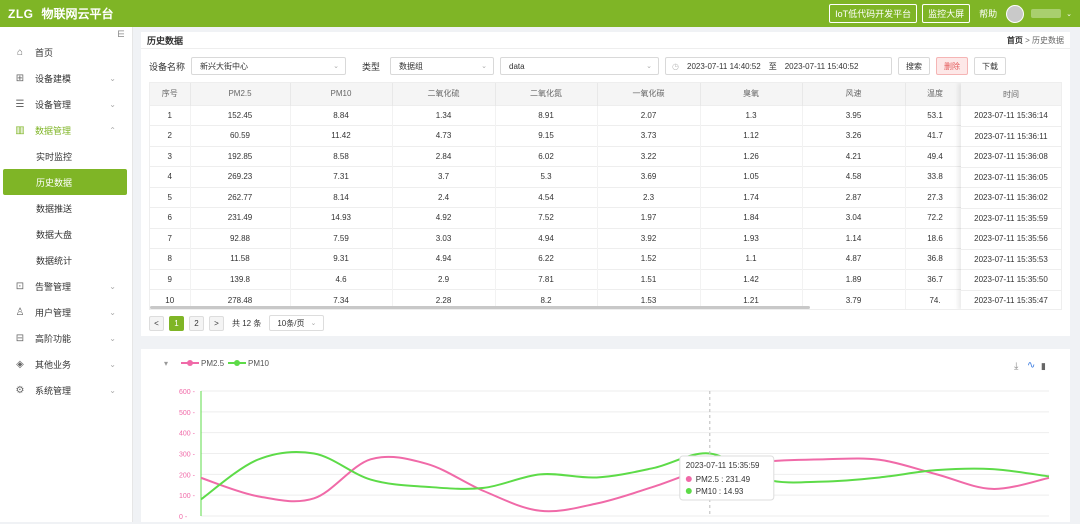 The image size is (1080, 524). Describe the element at coordinates (66, 130) in the screenshot. I see `sidebar-item-data-manage: ▥ 数据管理 ⌃` at that location.